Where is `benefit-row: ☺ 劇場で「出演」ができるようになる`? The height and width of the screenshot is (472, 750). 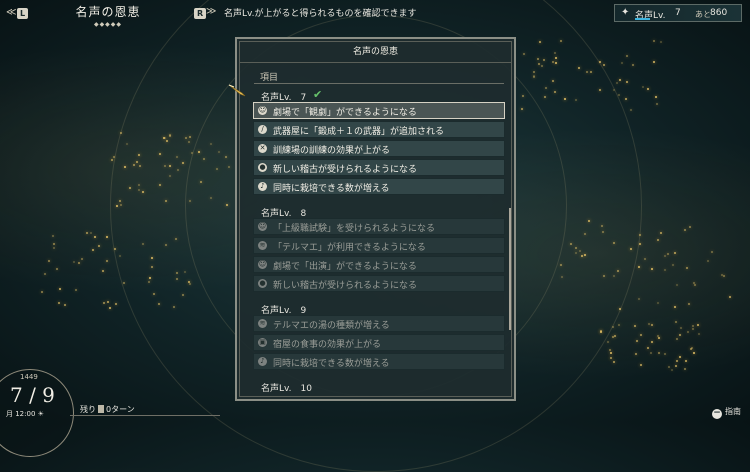 benefit-row: ☺ 劇場で「出演」ができるようになる is located at coordinates (379, 264).